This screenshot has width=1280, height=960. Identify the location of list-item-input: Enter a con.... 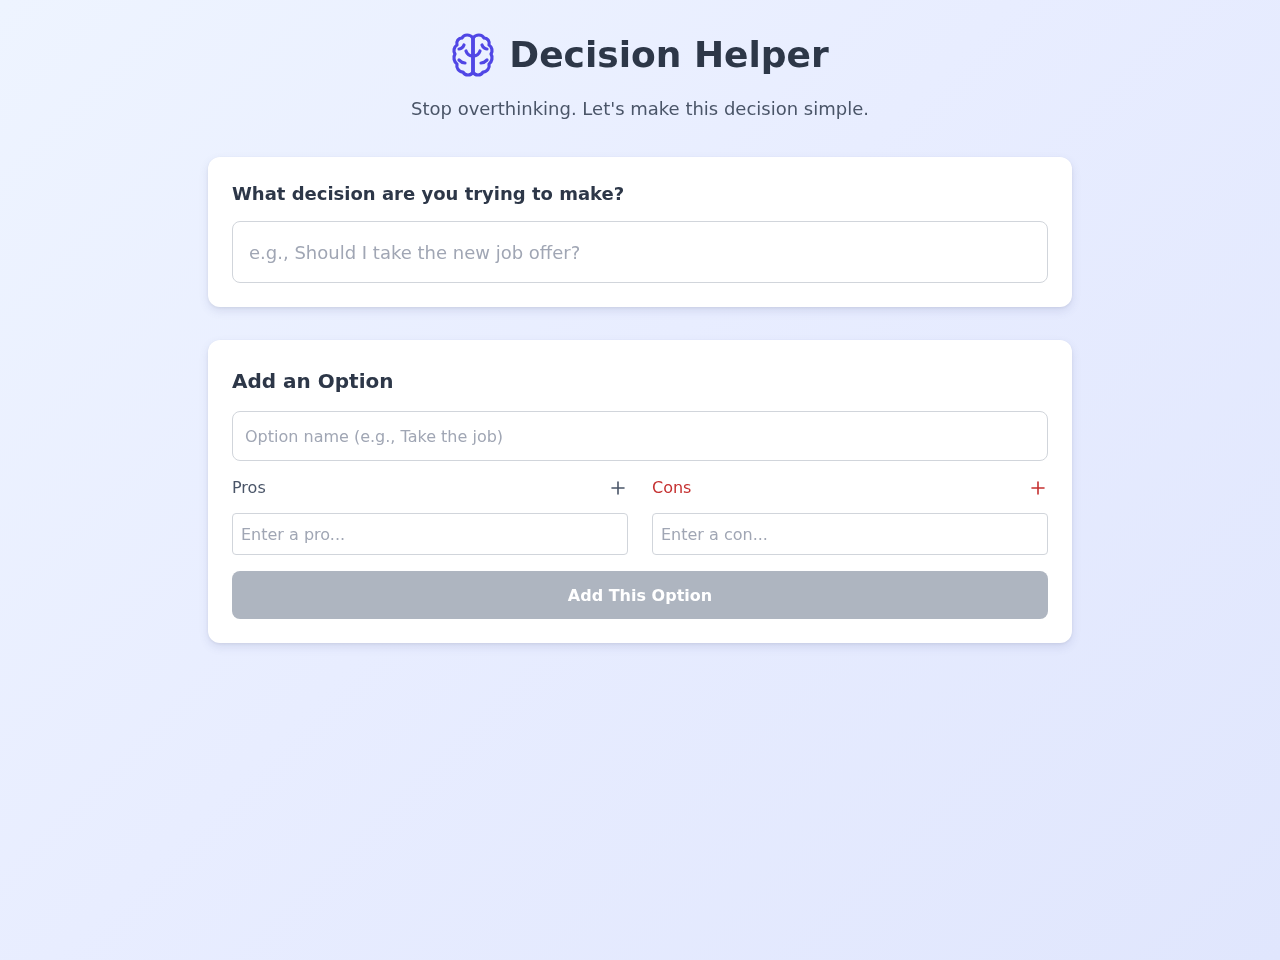
(850, 534).